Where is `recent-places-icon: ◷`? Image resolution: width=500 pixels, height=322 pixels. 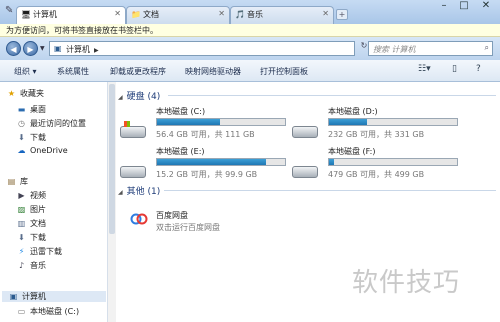 recent-places-icon: ◷ is located at coordinates (21, 123).